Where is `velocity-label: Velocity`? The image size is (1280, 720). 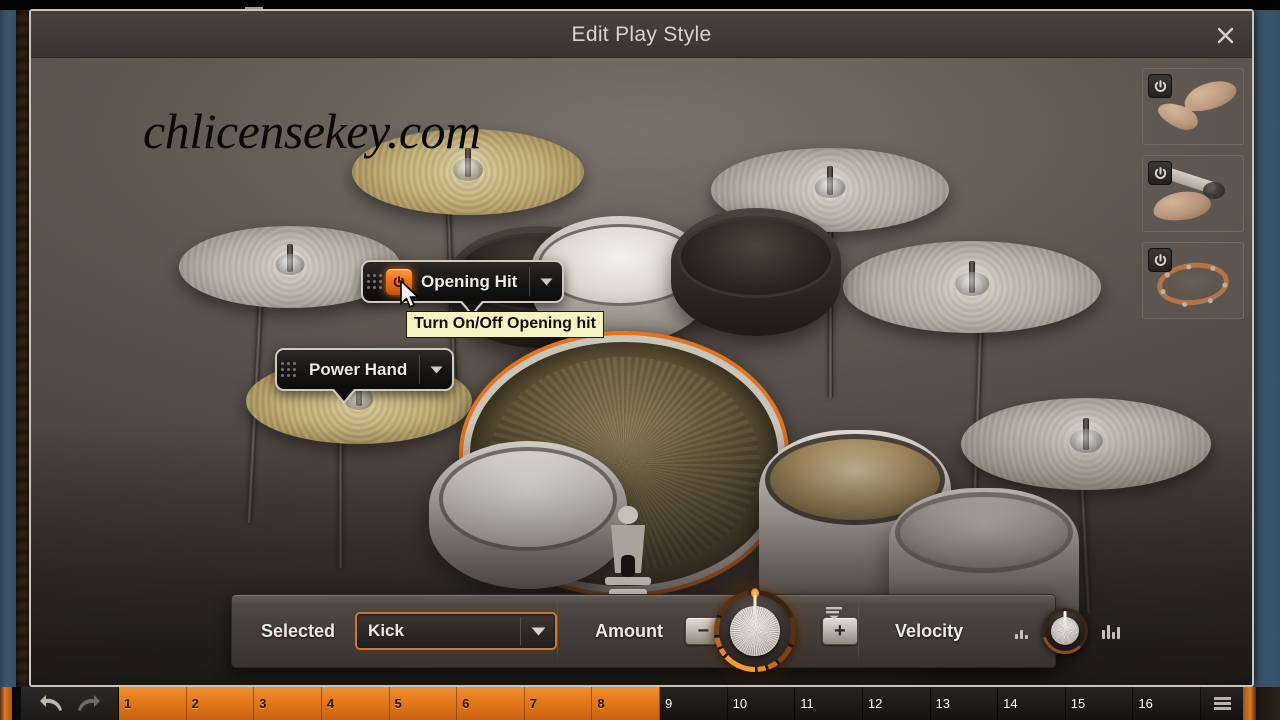
velocity-label: Velocity is located at coordinates (929, 630).